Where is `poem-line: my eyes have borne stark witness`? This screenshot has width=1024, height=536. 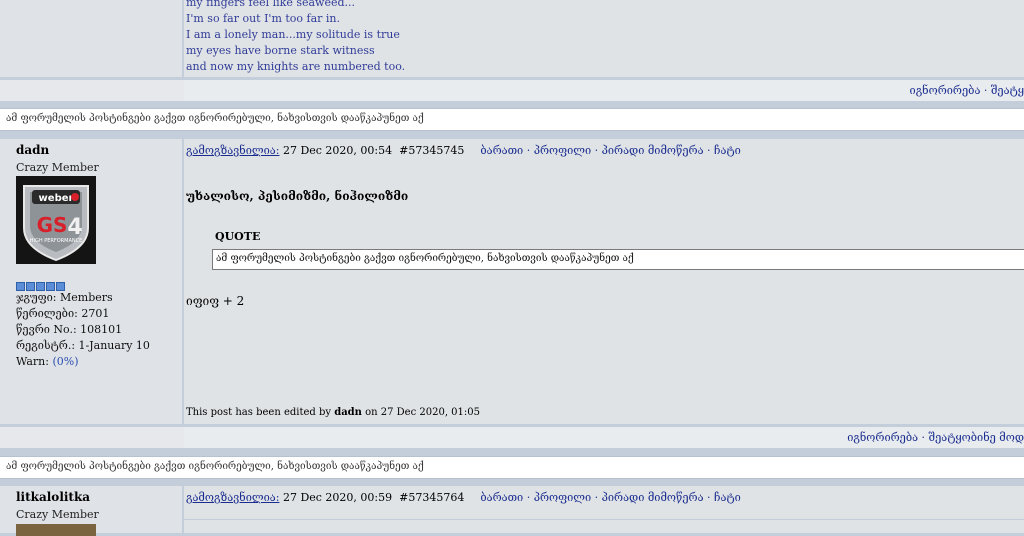 poem-line: my eyes have borne stark witness is located at coordinates (280, 50).